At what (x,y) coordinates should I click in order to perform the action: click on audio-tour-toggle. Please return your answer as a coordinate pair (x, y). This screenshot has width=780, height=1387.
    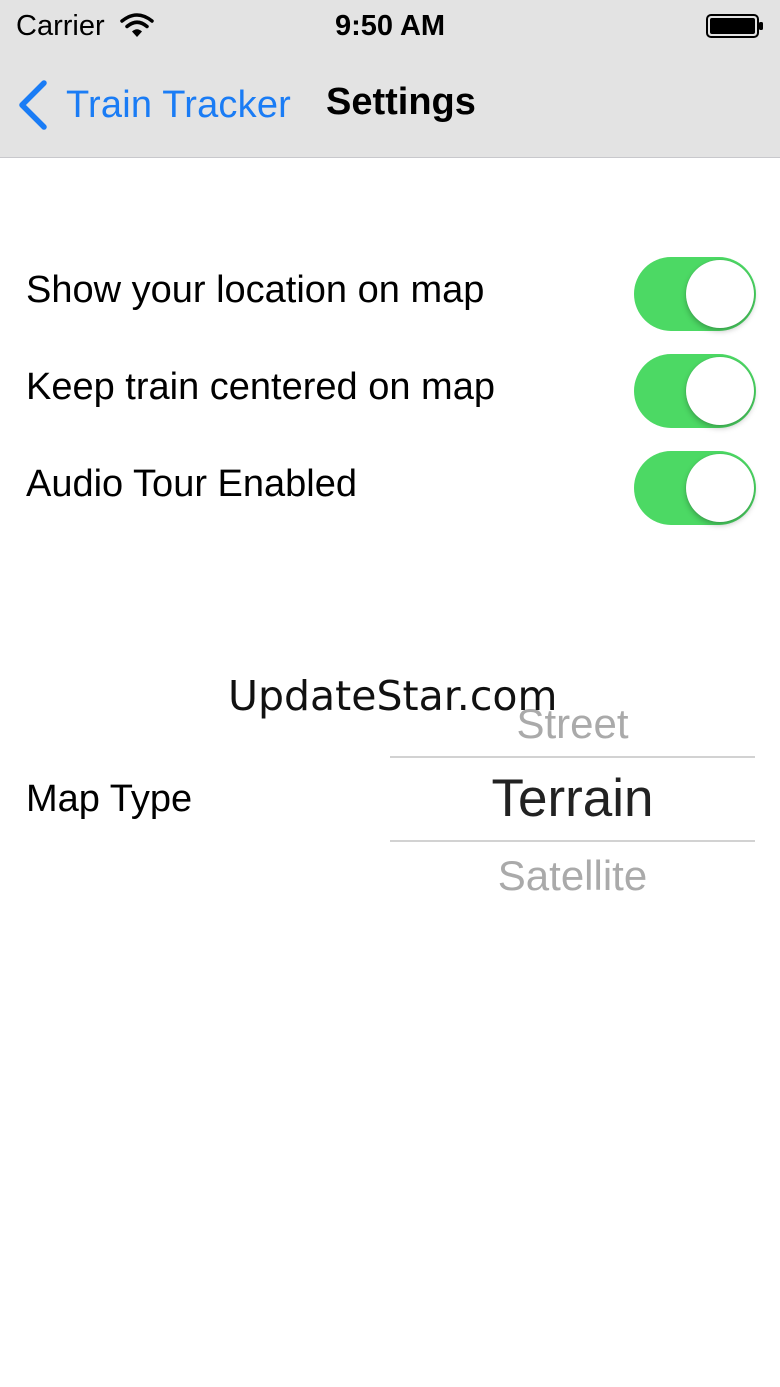
    Looking at the image, I should click on (695, 488).